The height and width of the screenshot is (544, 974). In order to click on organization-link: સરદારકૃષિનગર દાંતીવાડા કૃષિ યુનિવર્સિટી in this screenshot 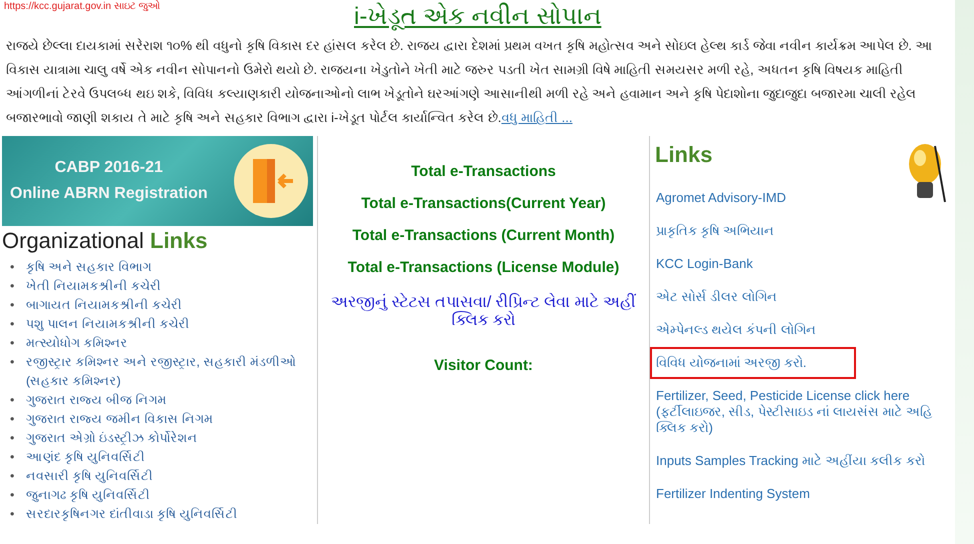, I will do `click(132, 514)`.